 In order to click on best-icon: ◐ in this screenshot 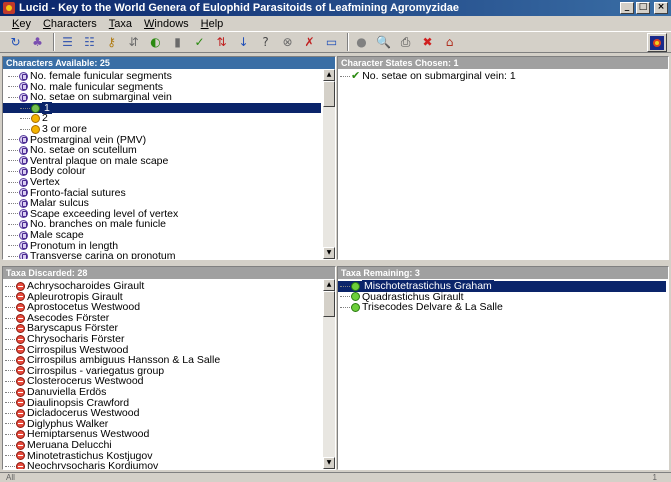, I will do `click(155, 42)`.